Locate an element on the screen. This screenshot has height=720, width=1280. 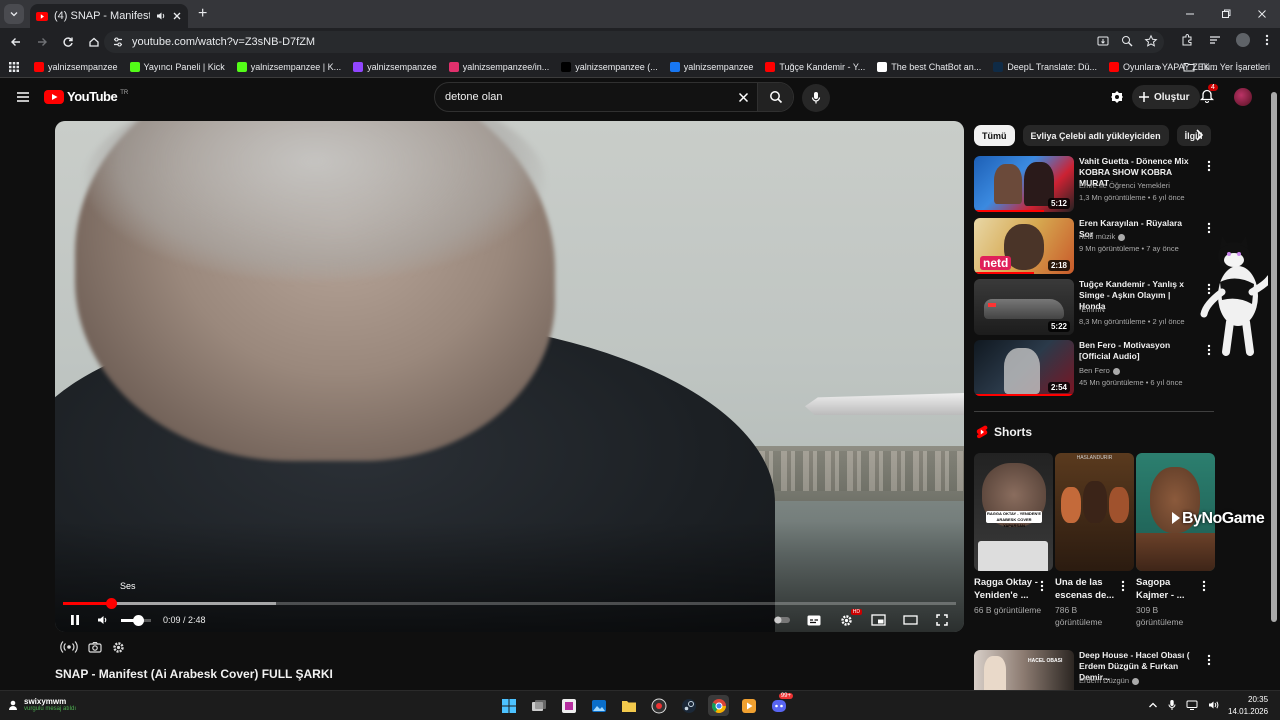
profile-avatar-icon is located at coordinates (1243, 40).